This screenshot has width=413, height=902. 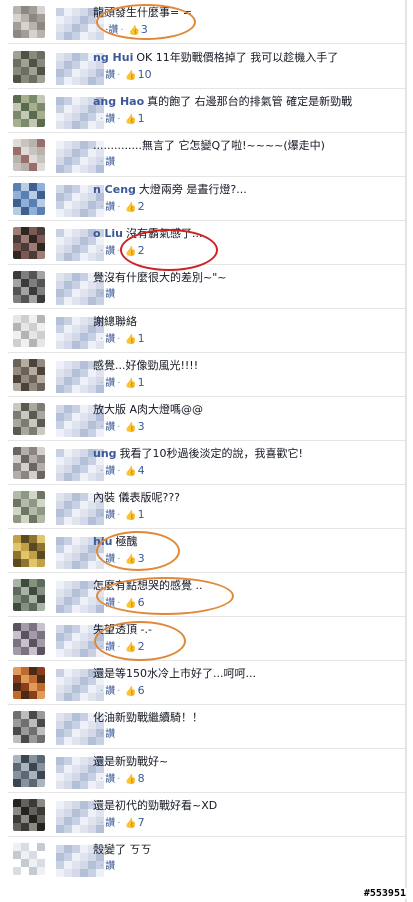 I want to click on comment-actions: ‧ 讚 ‧ 👍4, so click(x=121, y=471).